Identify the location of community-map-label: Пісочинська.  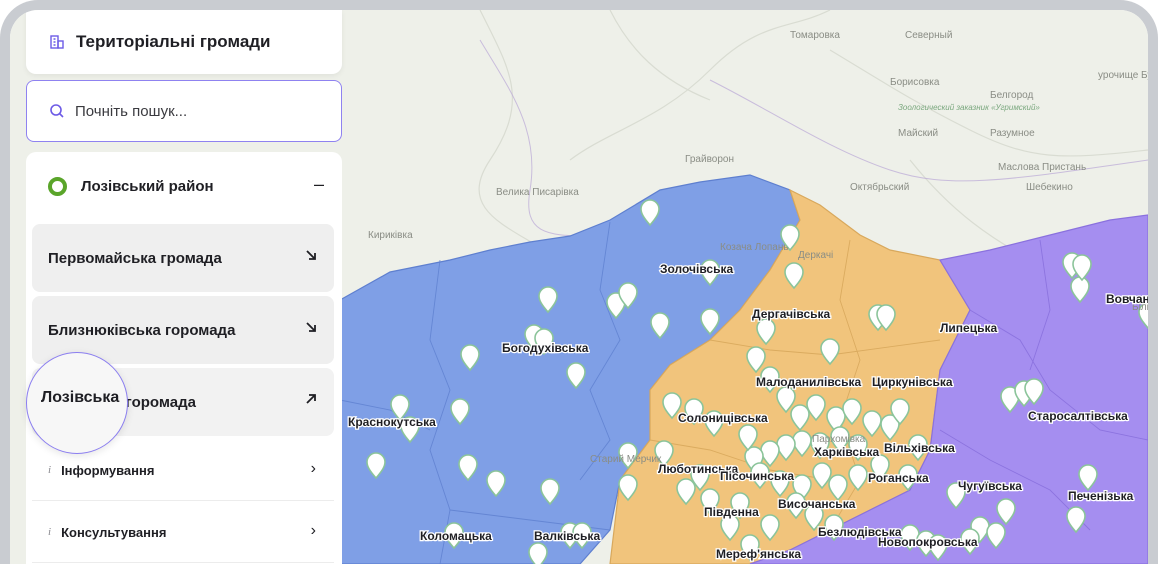
(757, 476).